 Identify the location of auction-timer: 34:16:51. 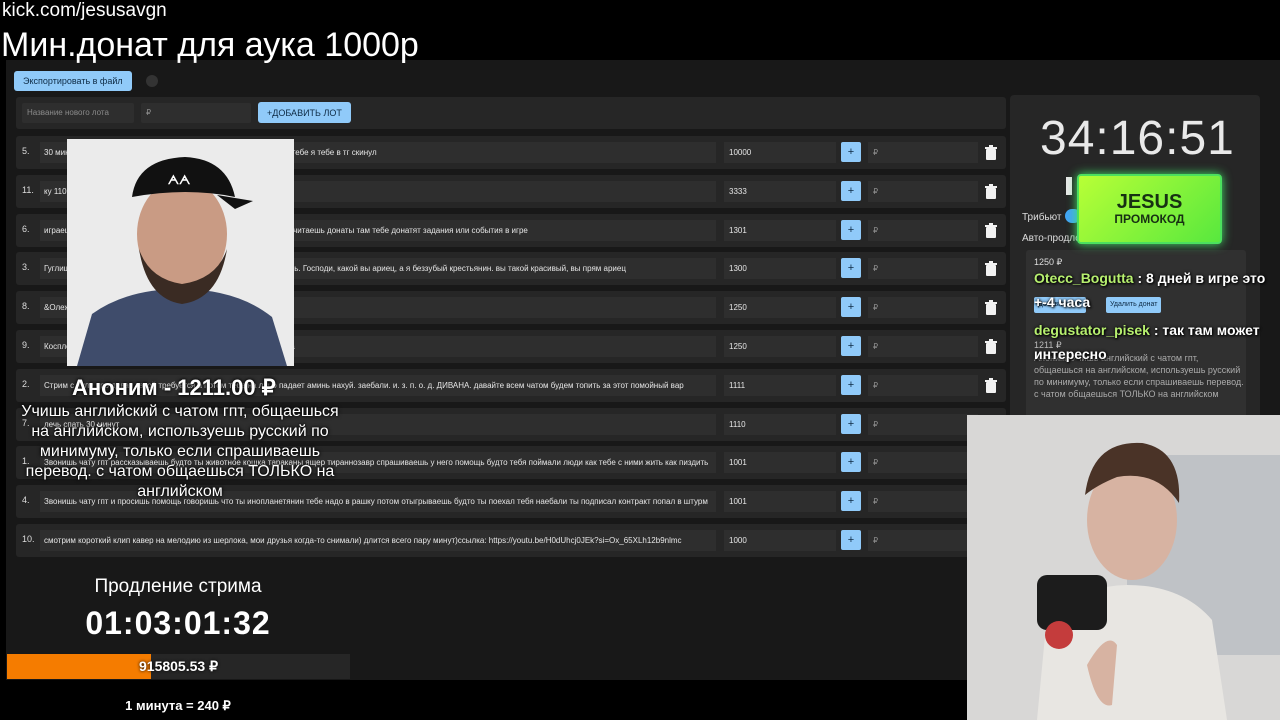
(1137, 138).